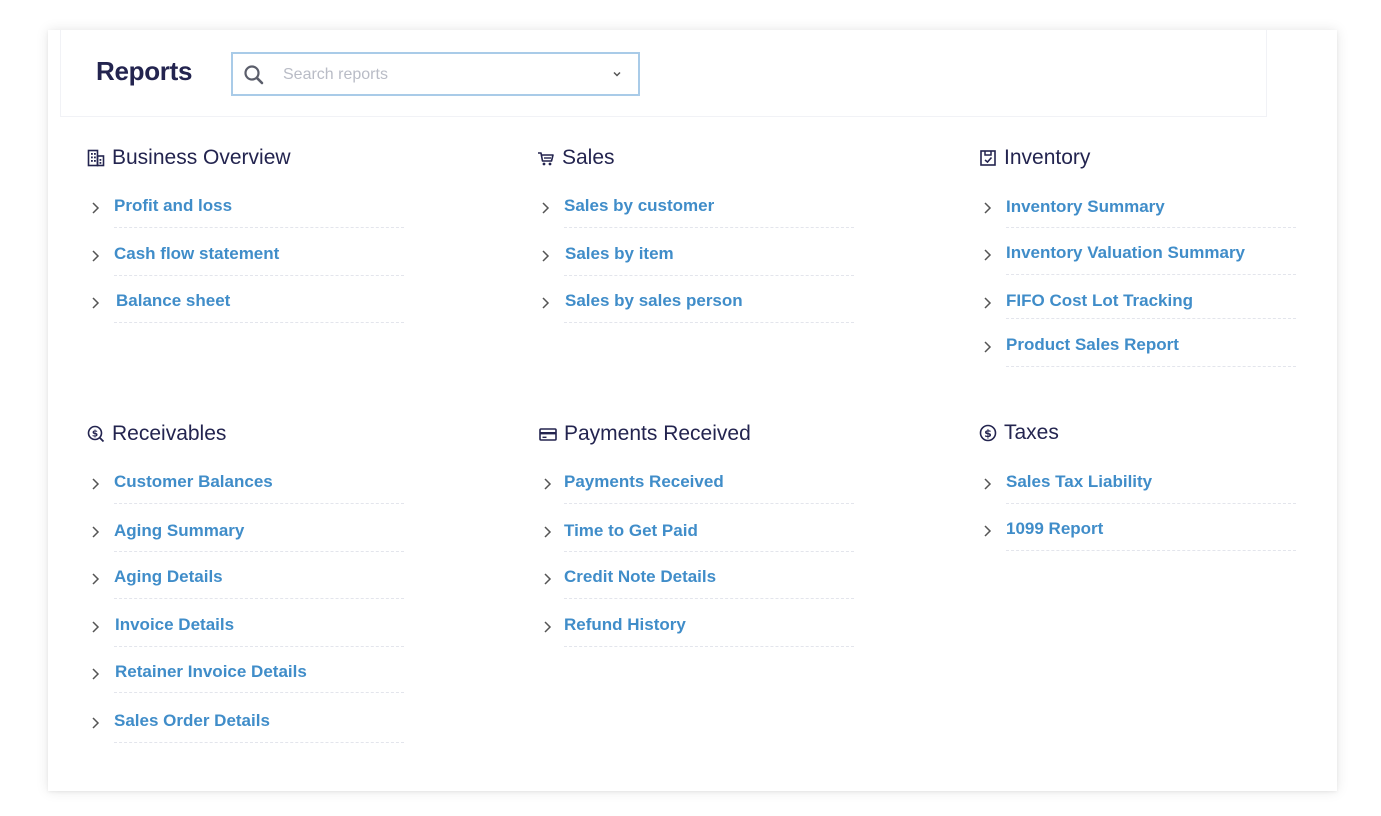 The image size is (1381, 816). I want to click on chevron-down-icon, so click(617, 74).